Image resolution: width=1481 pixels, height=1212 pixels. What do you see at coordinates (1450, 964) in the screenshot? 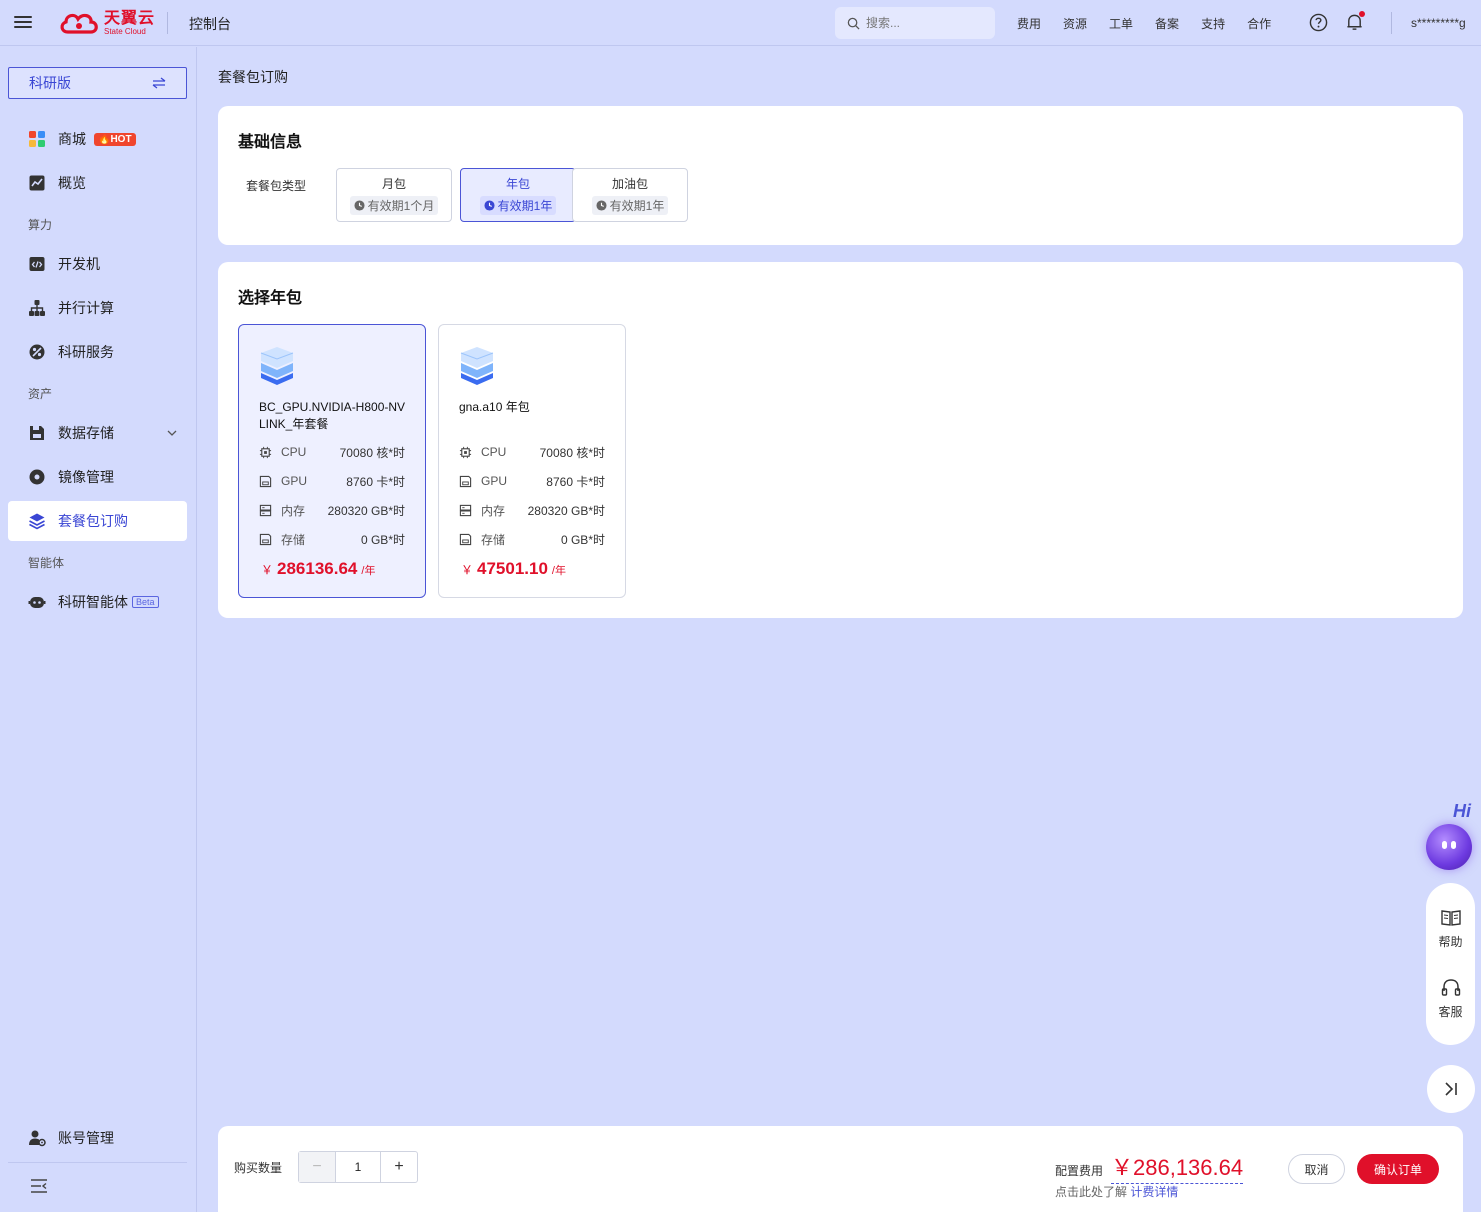
I see `floating-tools-panel: 帮助 客服` at bounding box center [1450, 964].